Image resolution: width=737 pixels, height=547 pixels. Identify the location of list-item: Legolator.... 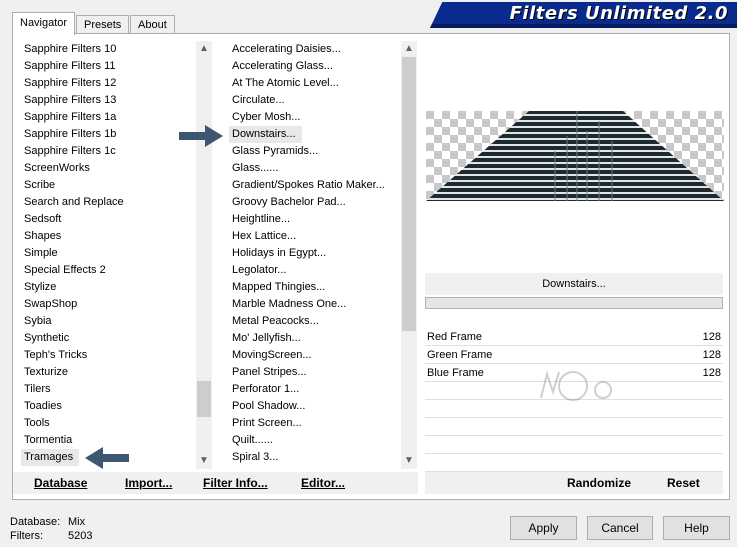
(316, 270).